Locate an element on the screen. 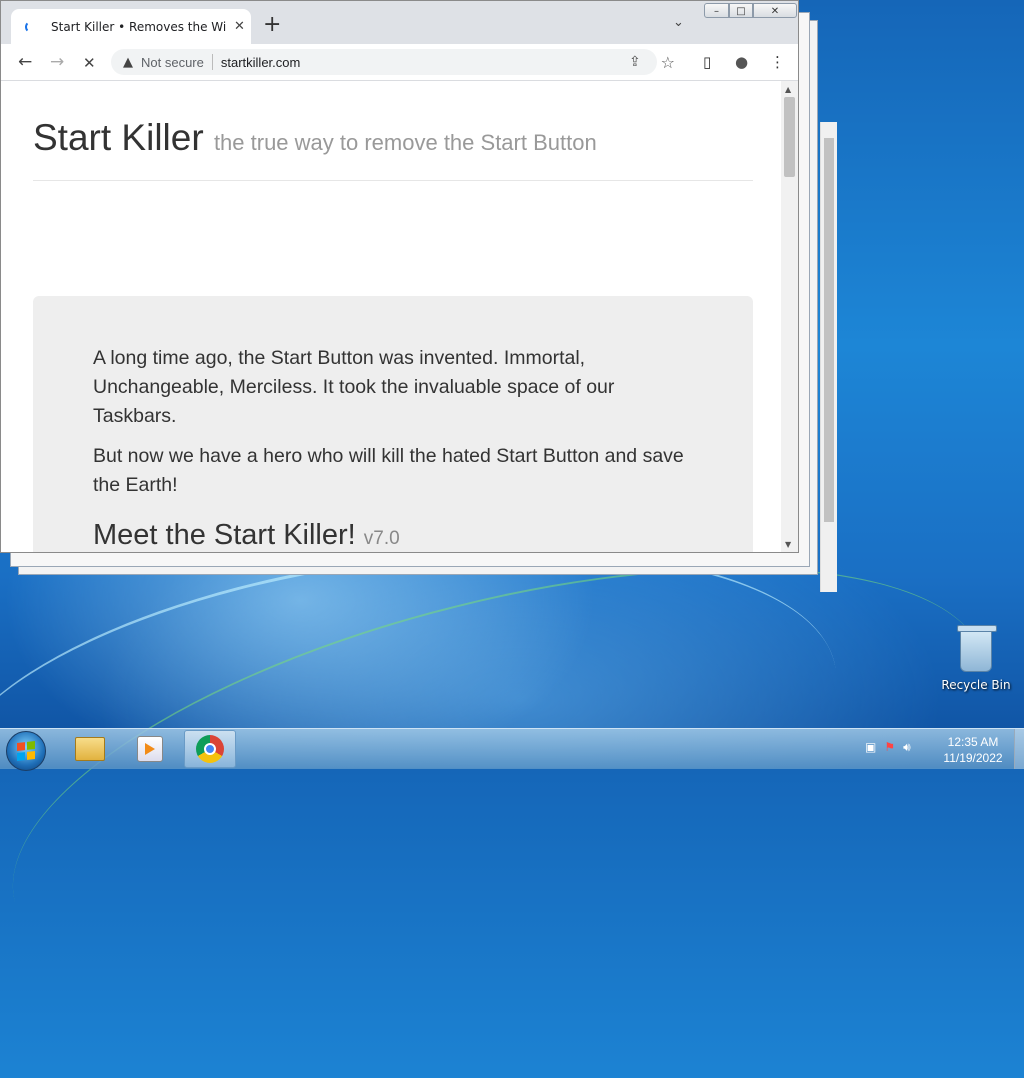  network-icon: ▣ is located at coordinates (870, 747).